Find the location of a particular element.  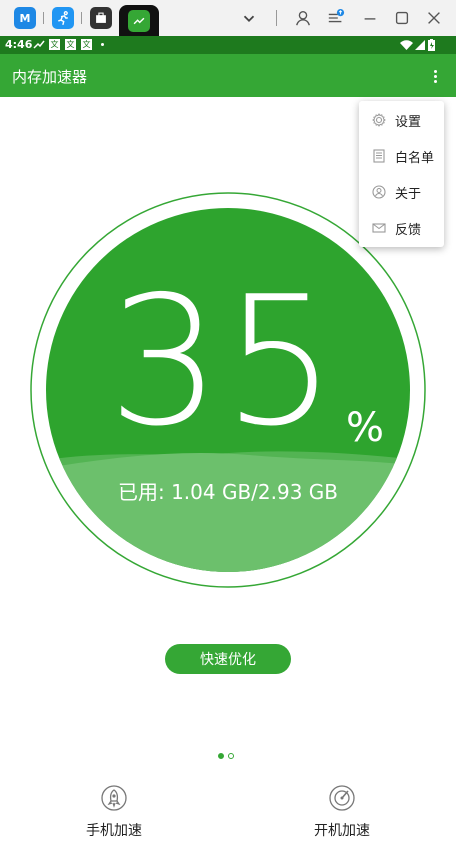

menu-item-settings: 设置 is located at coordinates (401, 120).